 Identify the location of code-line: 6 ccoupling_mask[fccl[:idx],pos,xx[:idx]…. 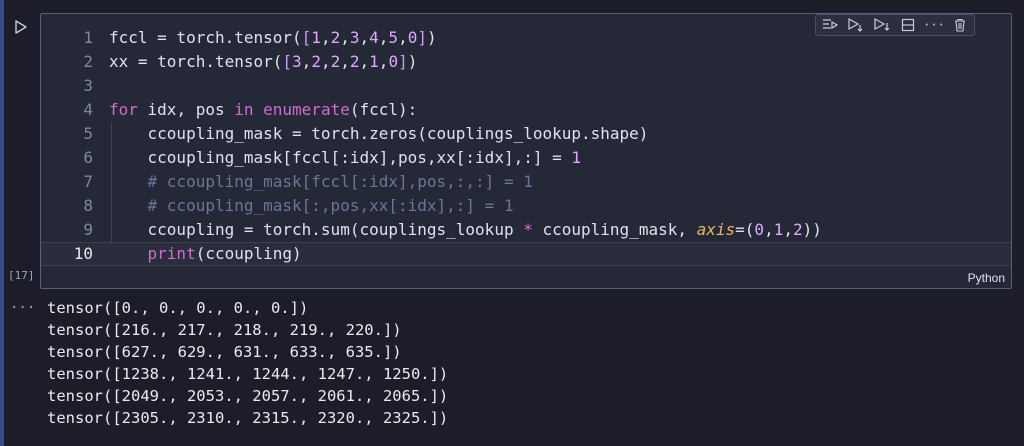
(526, 158).